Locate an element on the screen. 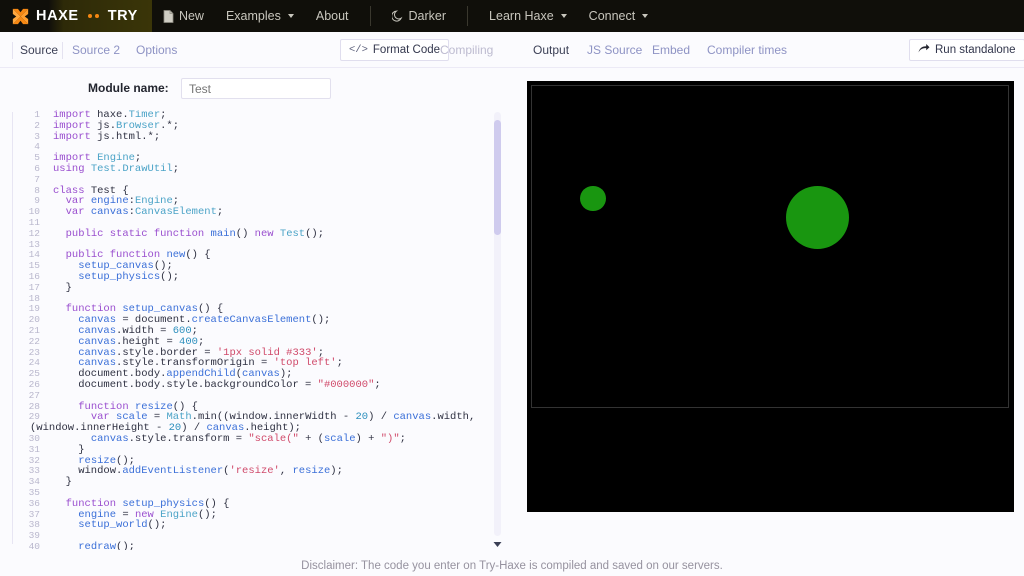 This screenshot has width=1024, height=576. compiling-status-label: Compiling is located at coordinates (467, 50).